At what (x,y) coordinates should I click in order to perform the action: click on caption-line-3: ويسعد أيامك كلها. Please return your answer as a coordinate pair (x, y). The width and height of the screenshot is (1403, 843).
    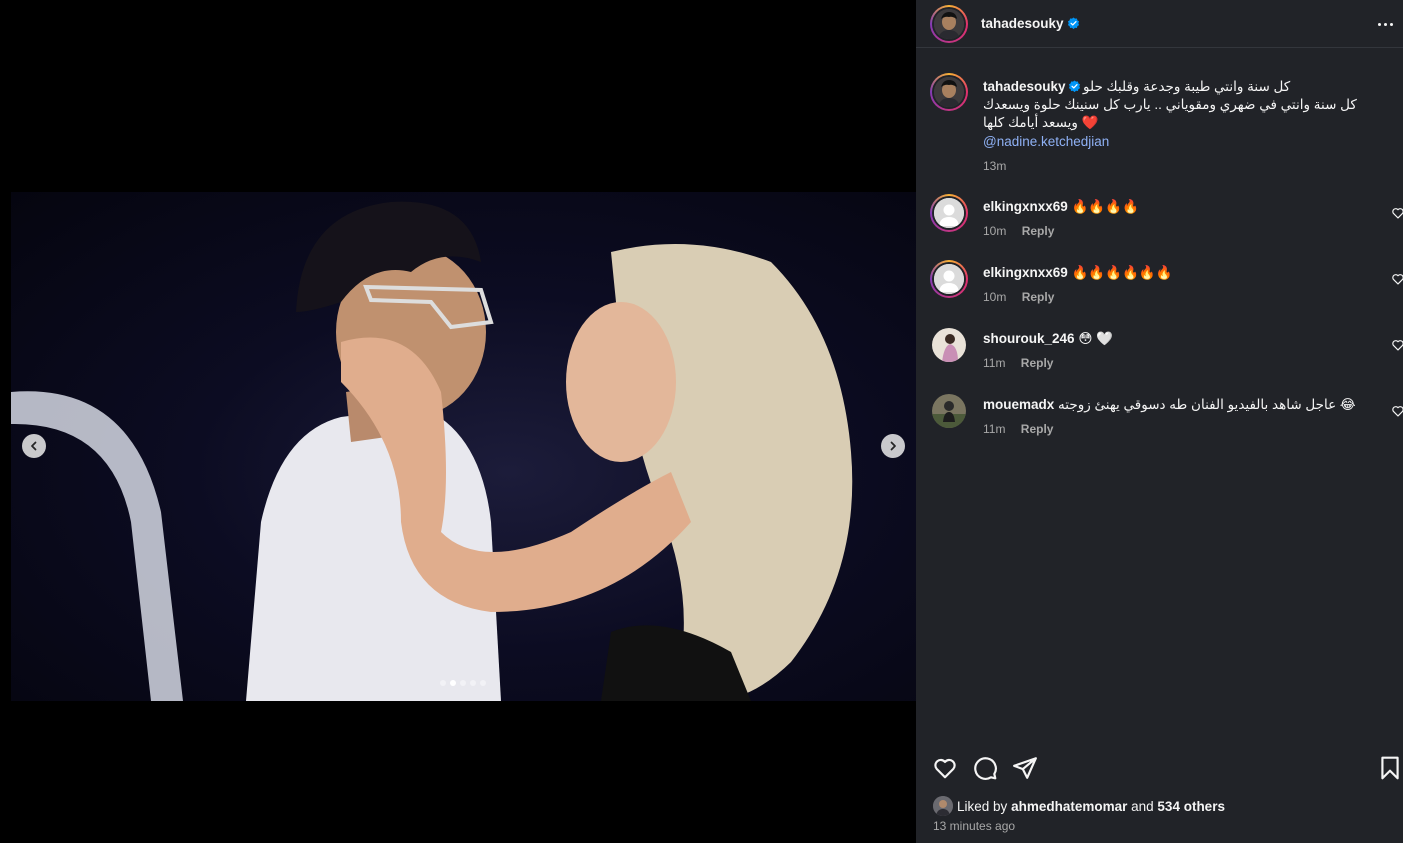
    Looking at the image, I should click on (1030, 122).